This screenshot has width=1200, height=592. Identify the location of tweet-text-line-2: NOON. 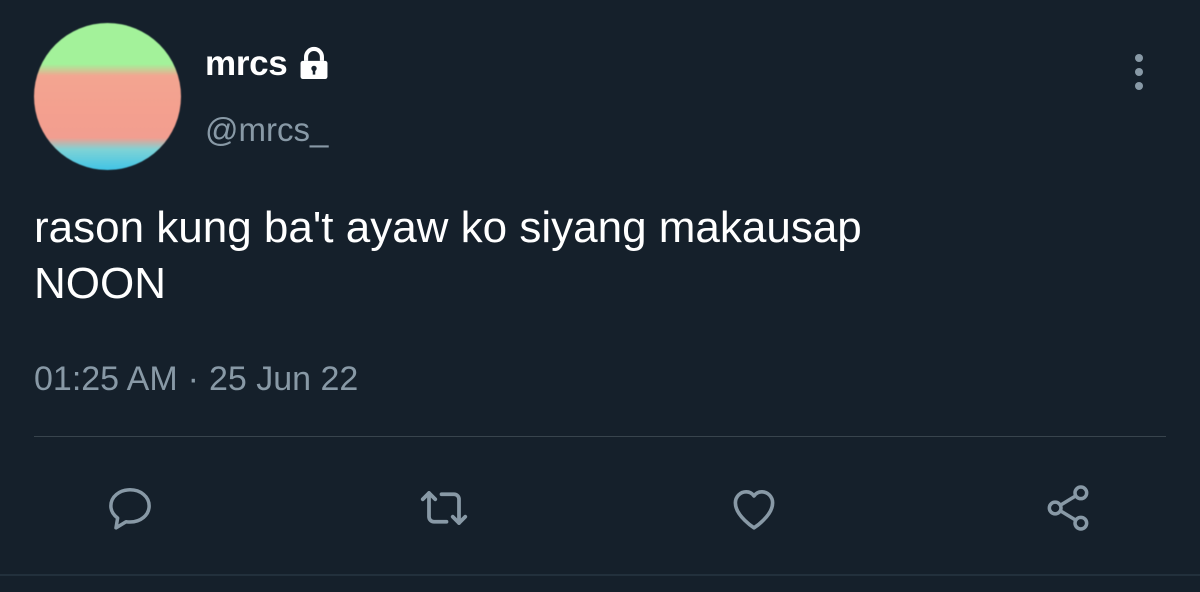
(100, 283).